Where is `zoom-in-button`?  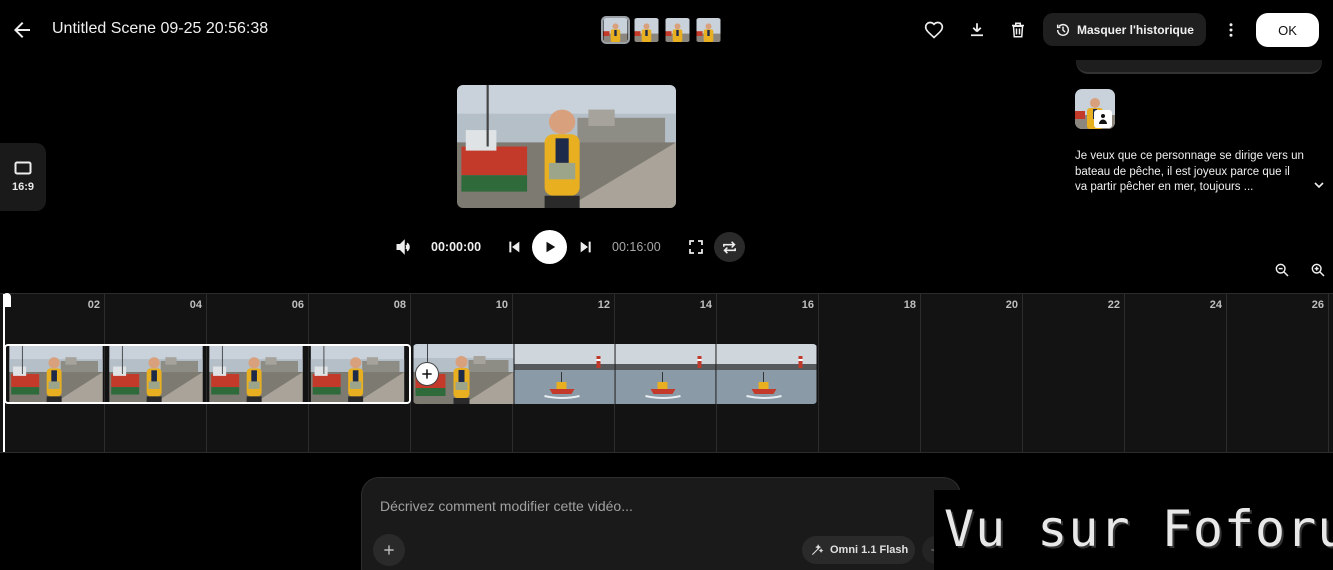
zoom-in-button is located at coordinates (1318, 270).